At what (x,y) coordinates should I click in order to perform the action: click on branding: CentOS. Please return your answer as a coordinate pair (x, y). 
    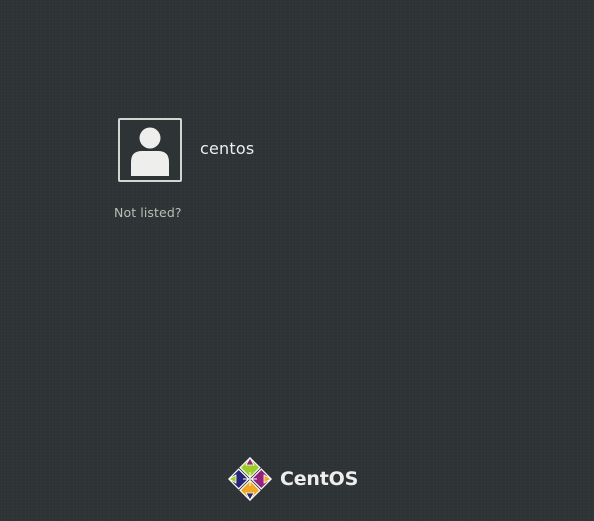
    Looking at the image, I should click on (293, 479).